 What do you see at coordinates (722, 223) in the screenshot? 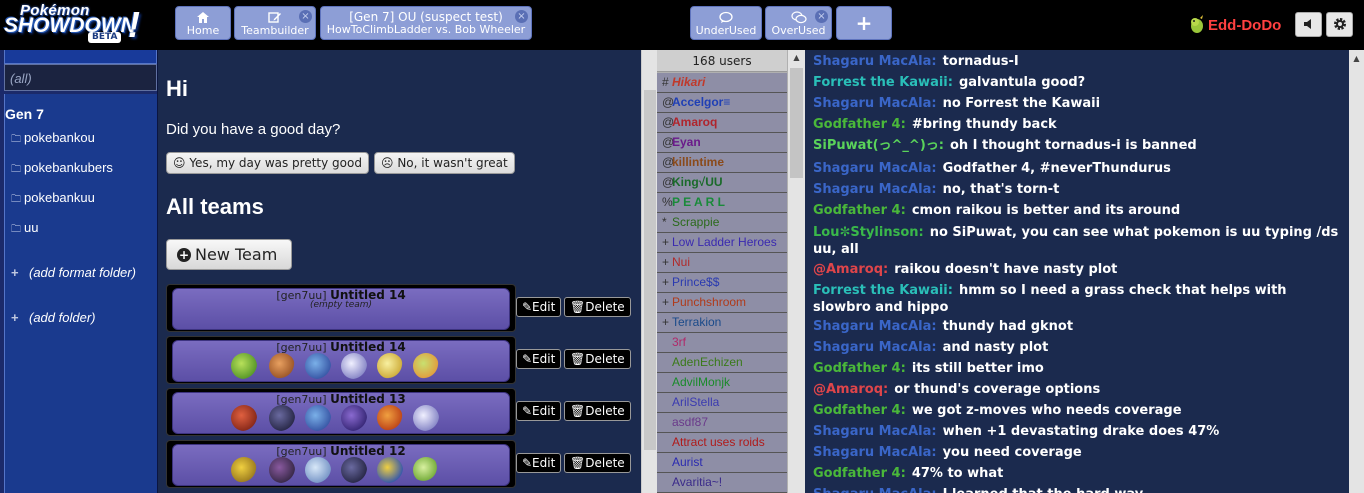
I see `user-list-item: * Scrappie` at bounding box center [722, 223].